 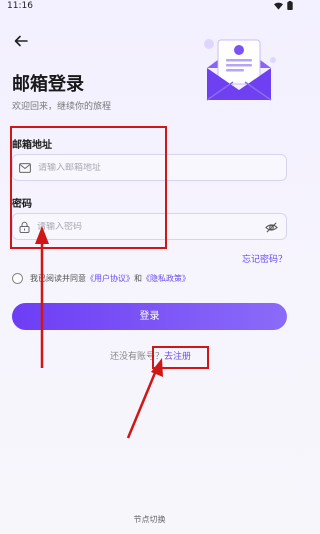 What do you see at coordinates (137, 357) in the screenshot?
I see `register-prompt: 还没有账号？` at bounding box center [137, 357].